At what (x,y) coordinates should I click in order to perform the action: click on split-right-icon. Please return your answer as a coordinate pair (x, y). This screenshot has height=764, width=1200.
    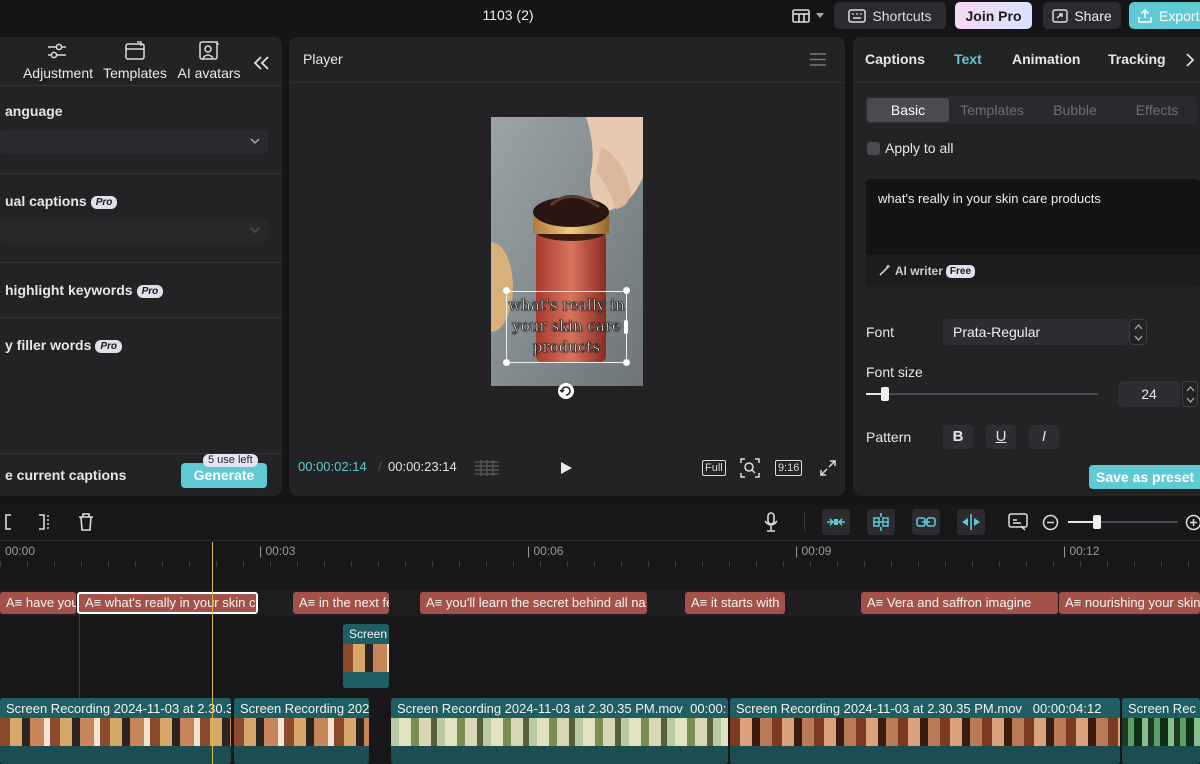
    Looking at the image, I should click on (44, 522).